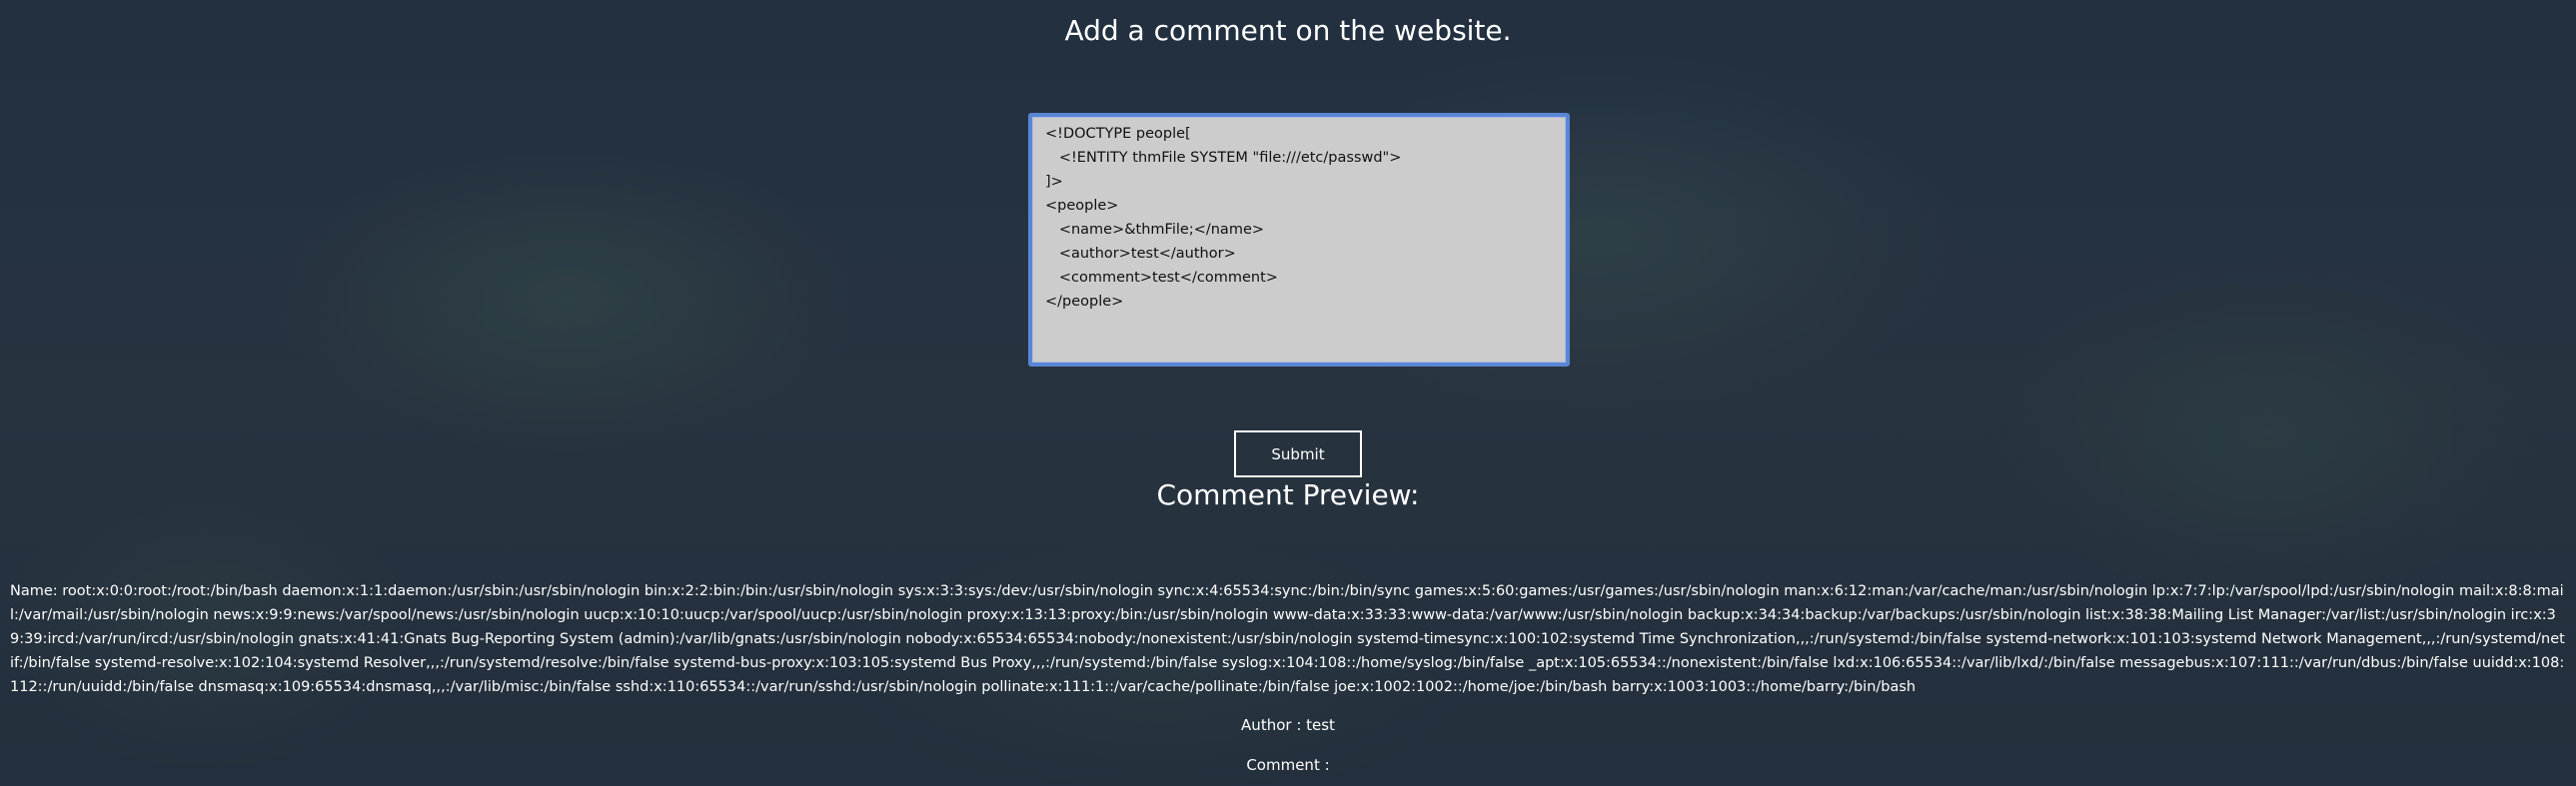 This screenshot has height=786, width=2576. I want to click on submit-button: Submit, so click(1298, 453).